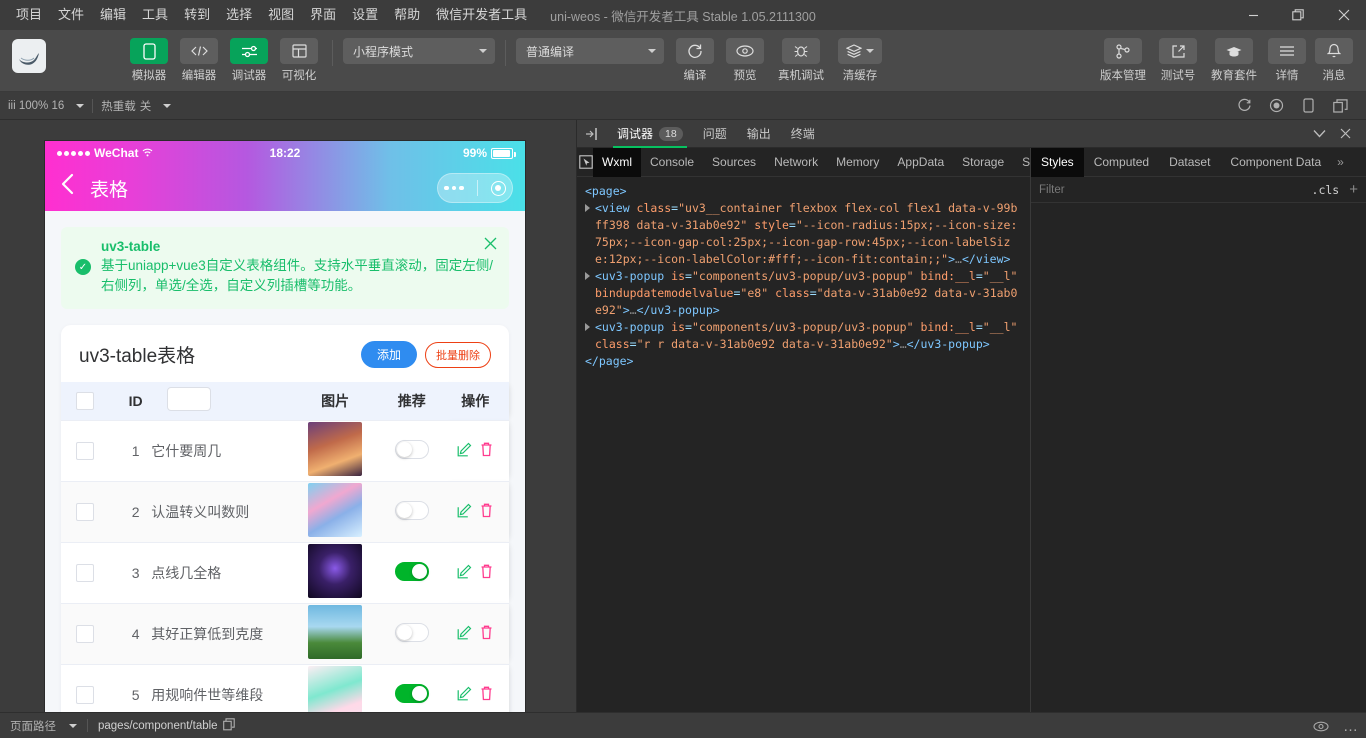  Describe the element at coordinates (228, 725) in the screenshot. I see `copy-icon` at that location.